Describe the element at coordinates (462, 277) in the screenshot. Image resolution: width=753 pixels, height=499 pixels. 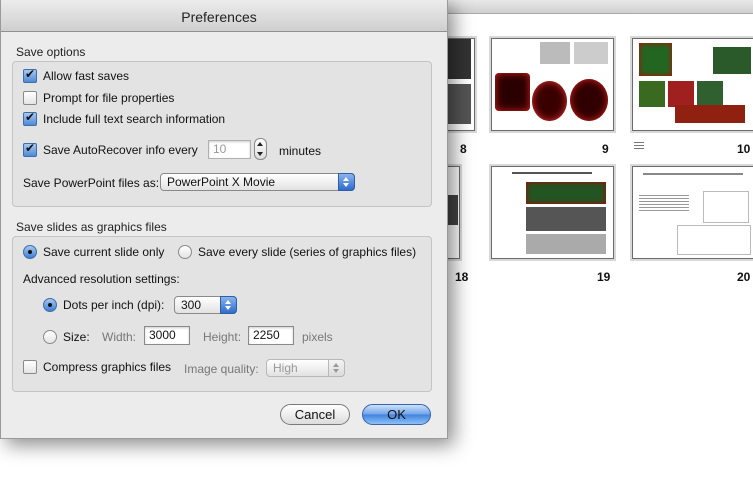
I see `slide-number: 18` at that location.